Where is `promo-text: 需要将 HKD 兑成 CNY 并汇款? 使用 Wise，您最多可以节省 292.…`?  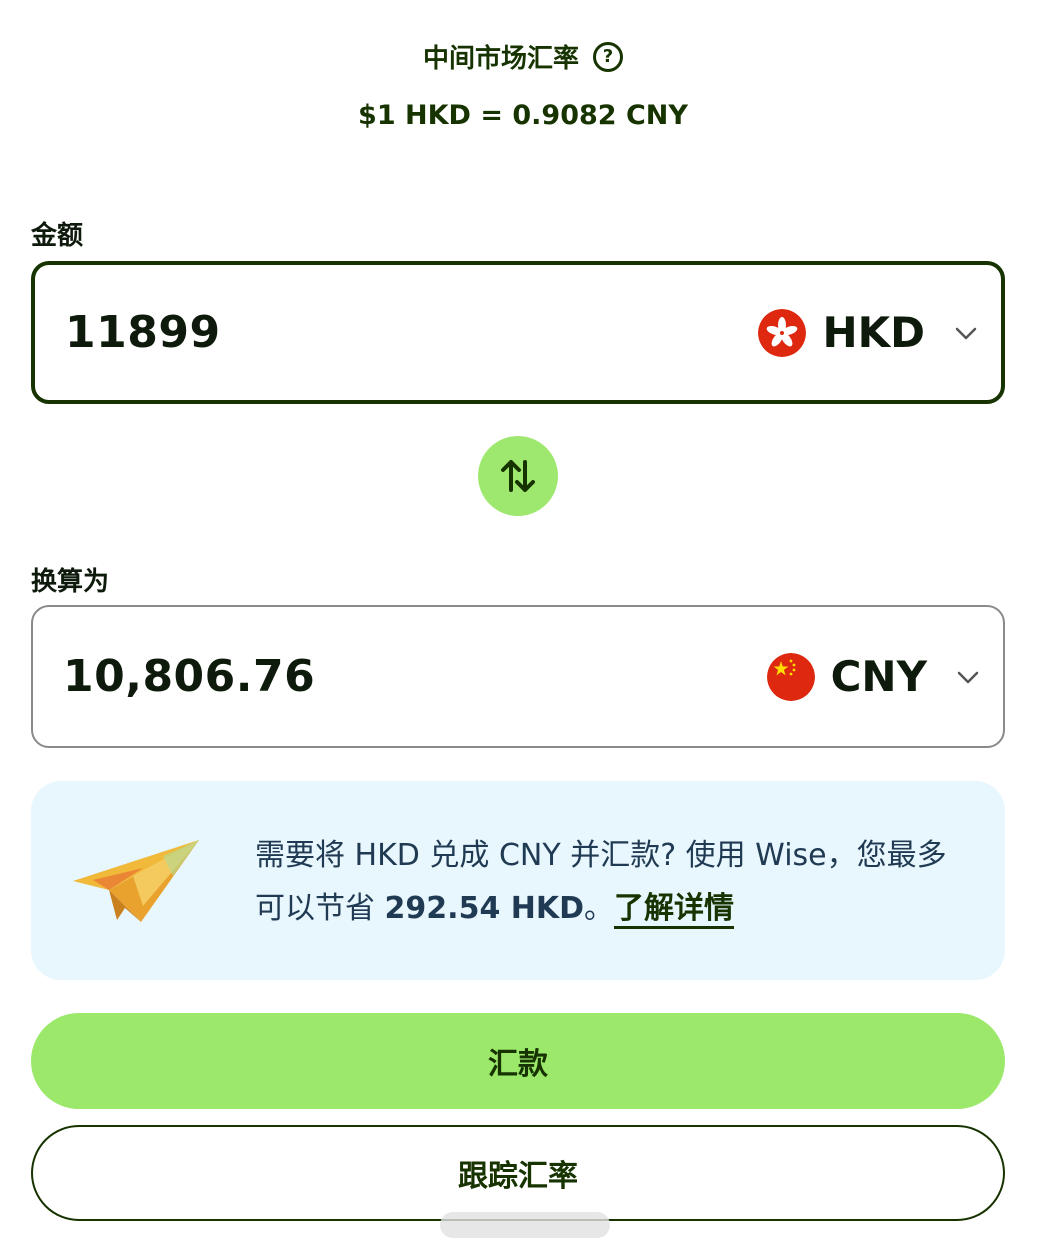
promo-text: 需要将 HKD 兑成 CNY 并汇款? 使用 Wise，您最多可以节省 292.… is located at coordinates (615, 882).